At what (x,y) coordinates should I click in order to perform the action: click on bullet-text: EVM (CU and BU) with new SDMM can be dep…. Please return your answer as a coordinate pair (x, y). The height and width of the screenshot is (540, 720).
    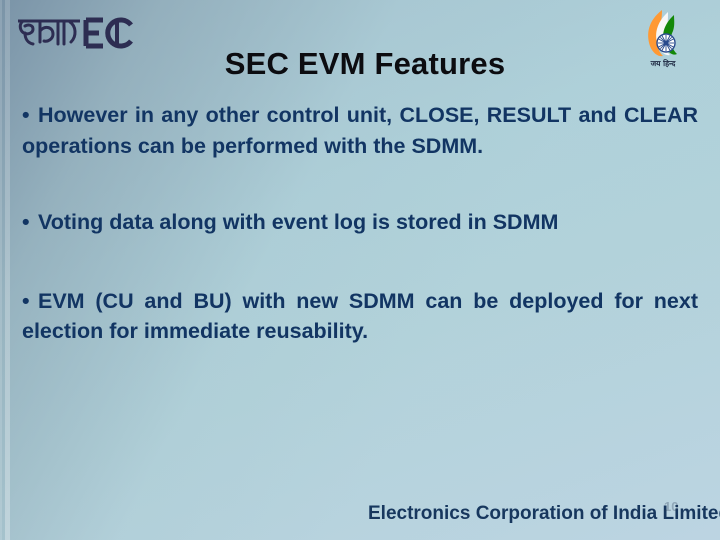
    Looking at the image, I should click on (360, 316).